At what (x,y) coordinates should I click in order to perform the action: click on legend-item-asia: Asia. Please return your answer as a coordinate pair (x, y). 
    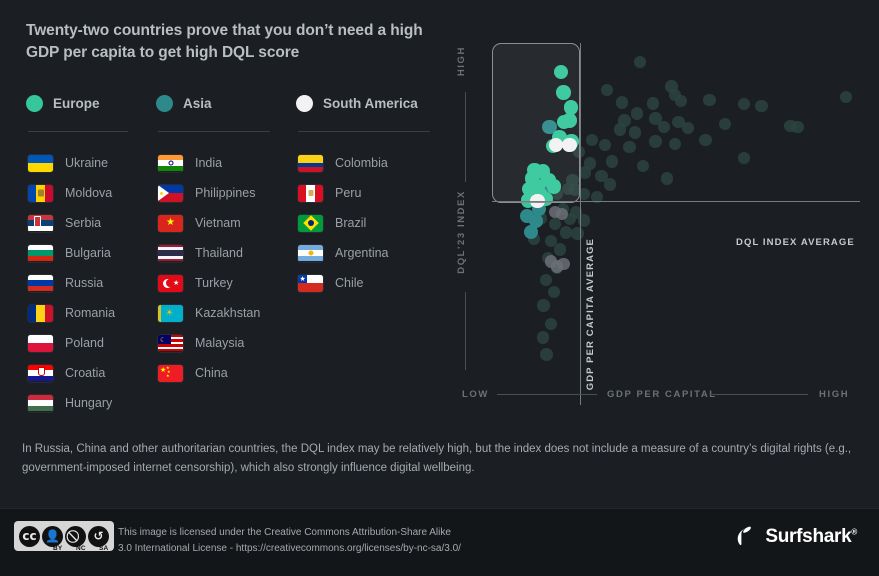
    Looking at the image, I should click on (184, 103).